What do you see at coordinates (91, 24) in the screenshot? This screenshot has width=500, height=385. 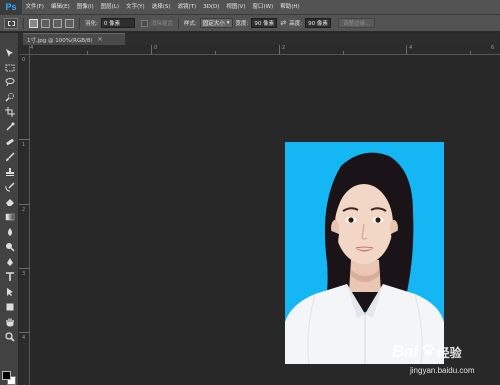 I see `feather-label: 羽化:` at bounding box center [91, 24].